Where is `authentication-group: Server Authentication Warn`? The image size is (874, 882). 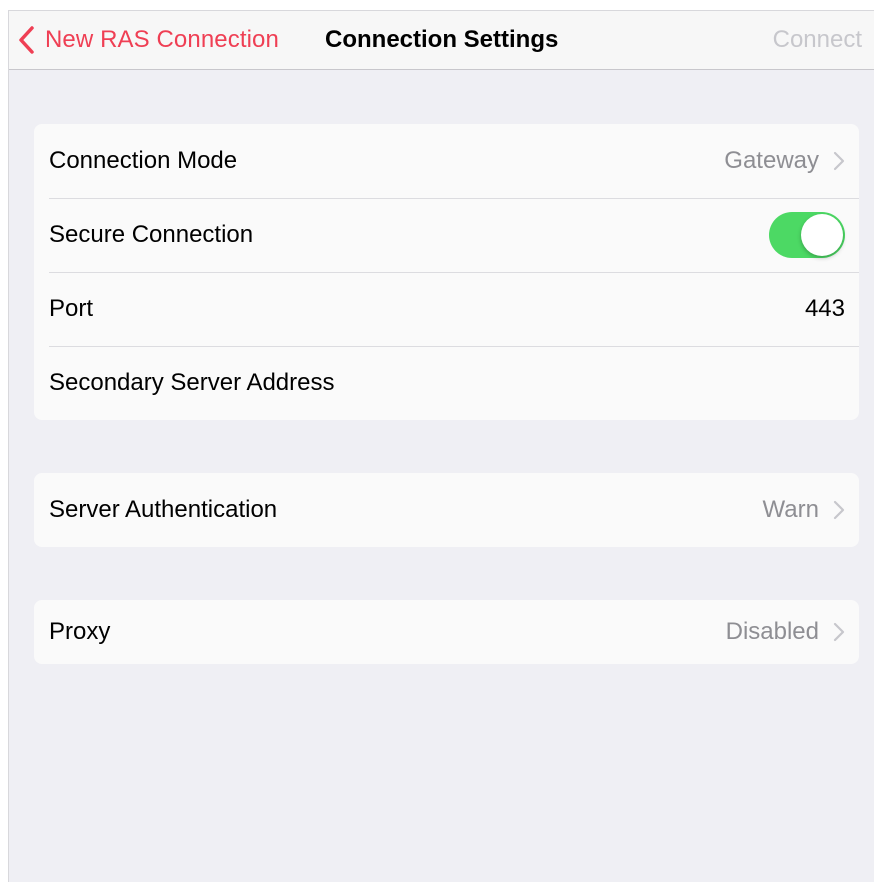 authentication-group: Server Authentication Warn is located at coordinates (446, 510).